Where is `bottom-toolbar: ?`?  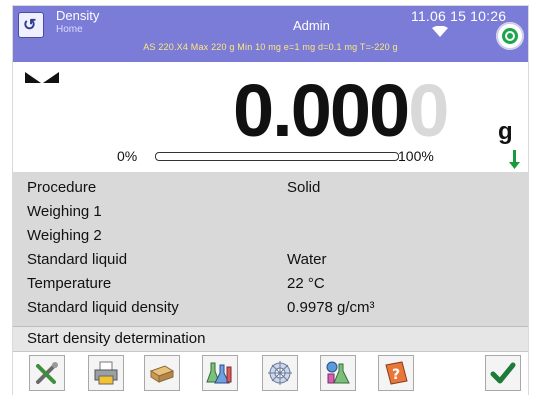
bottom-toolbar: ? is located at coordinates (270, 373).